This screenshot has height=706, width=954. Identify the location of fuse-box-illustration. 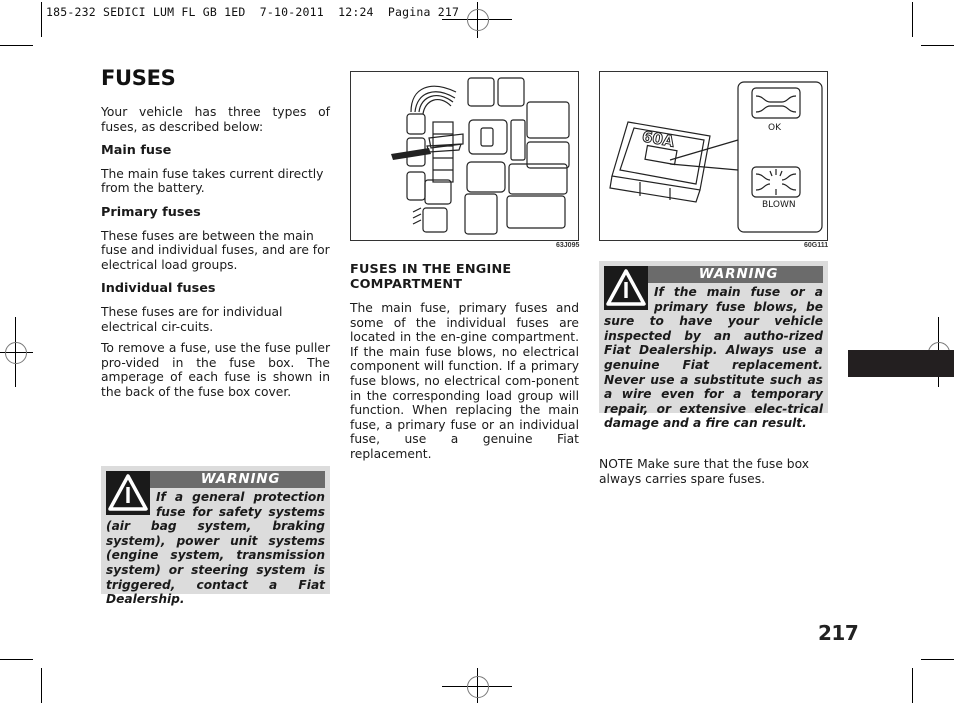
(480, 156).